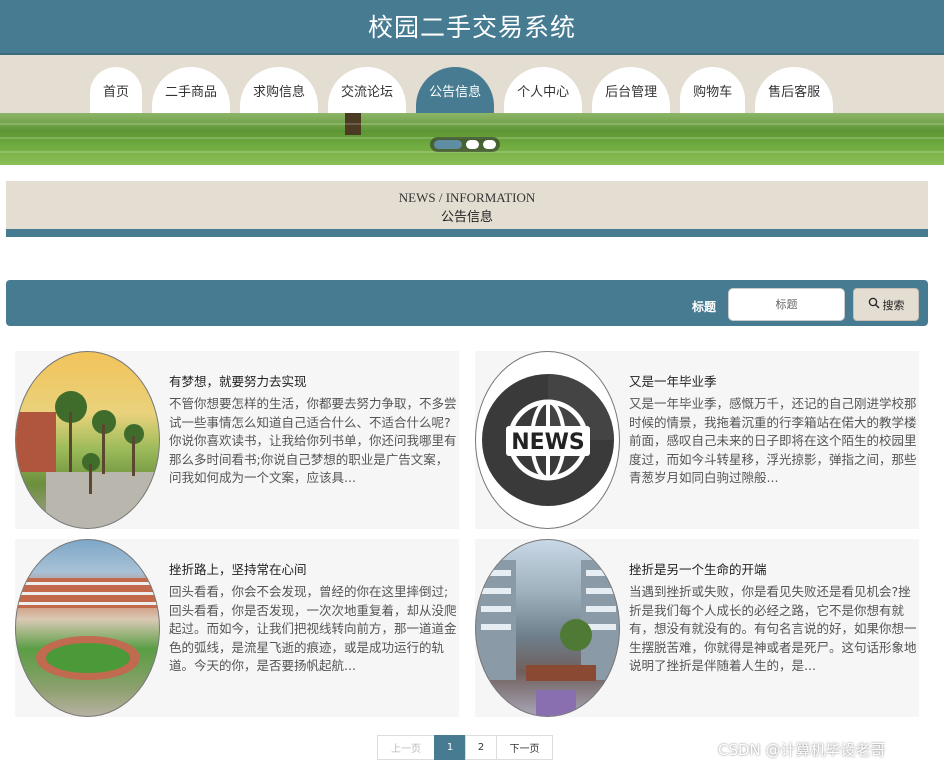 The height and width of the screenshot is (768, 944). Describe the element at coordinates (802, 750) in the screenshot. I see `watermark: CSDN @计算机毕设老哥` at that location.